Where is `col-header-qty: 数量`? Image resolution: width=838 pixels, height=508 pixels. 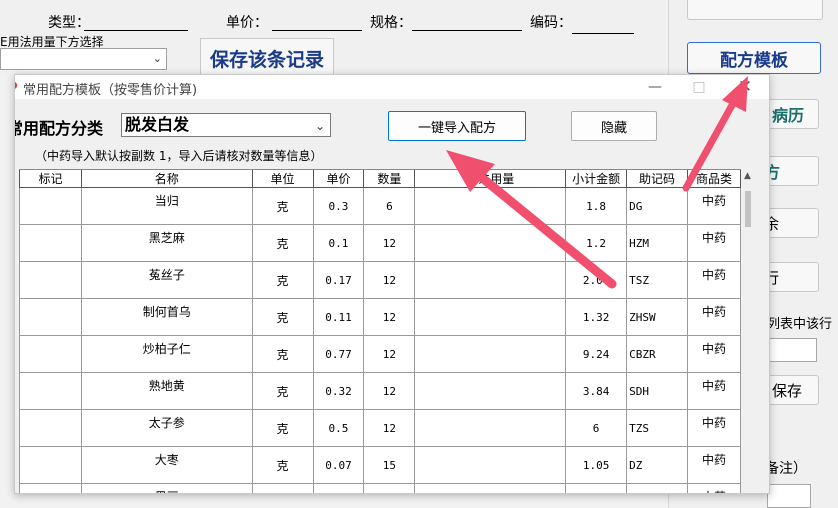
col-header-qty: 数量 is located at coordinates (389, 179).